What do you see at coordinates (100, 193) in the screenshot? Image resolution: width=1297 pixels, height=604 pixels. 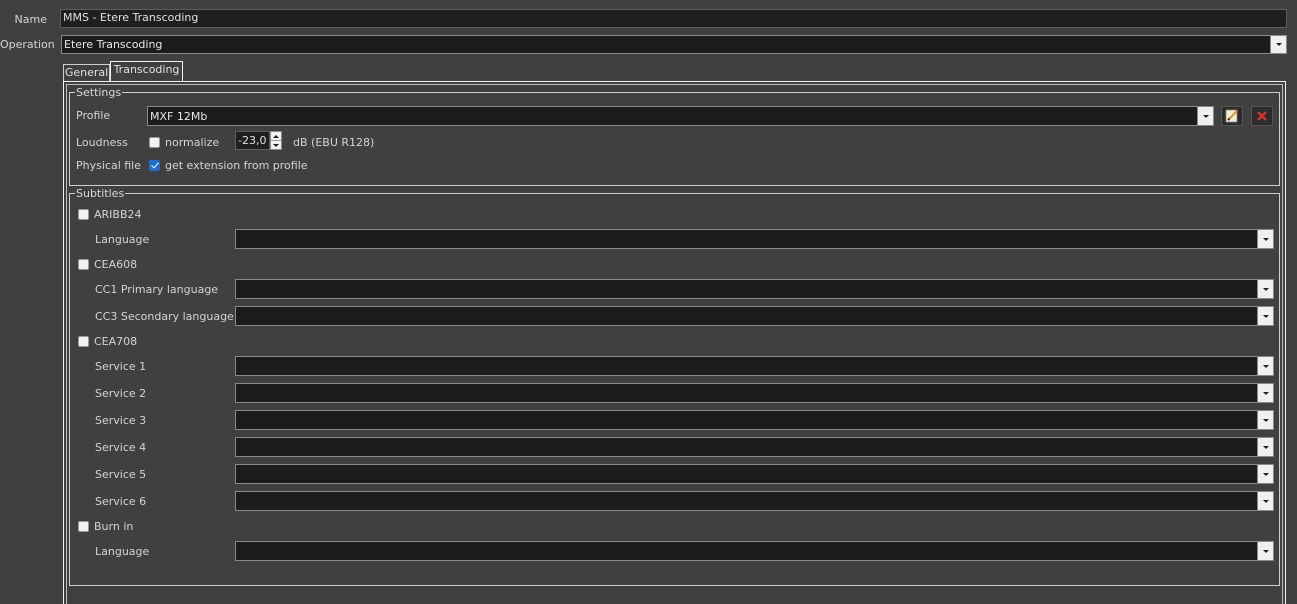 I see `subtitles-title: Subtitles` at bounding box center [100, 193].